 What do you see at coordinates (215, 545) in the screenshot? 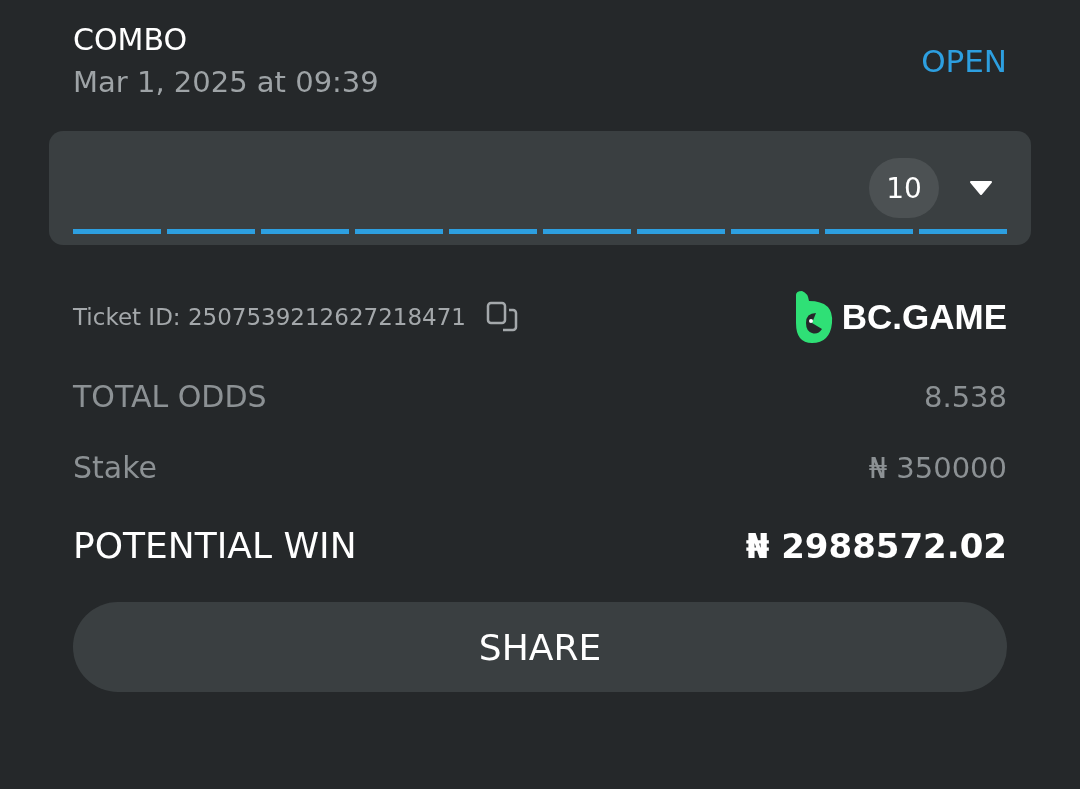
I see `summary-label: POTENTIAL WIN` at bounding box center [215, 545].